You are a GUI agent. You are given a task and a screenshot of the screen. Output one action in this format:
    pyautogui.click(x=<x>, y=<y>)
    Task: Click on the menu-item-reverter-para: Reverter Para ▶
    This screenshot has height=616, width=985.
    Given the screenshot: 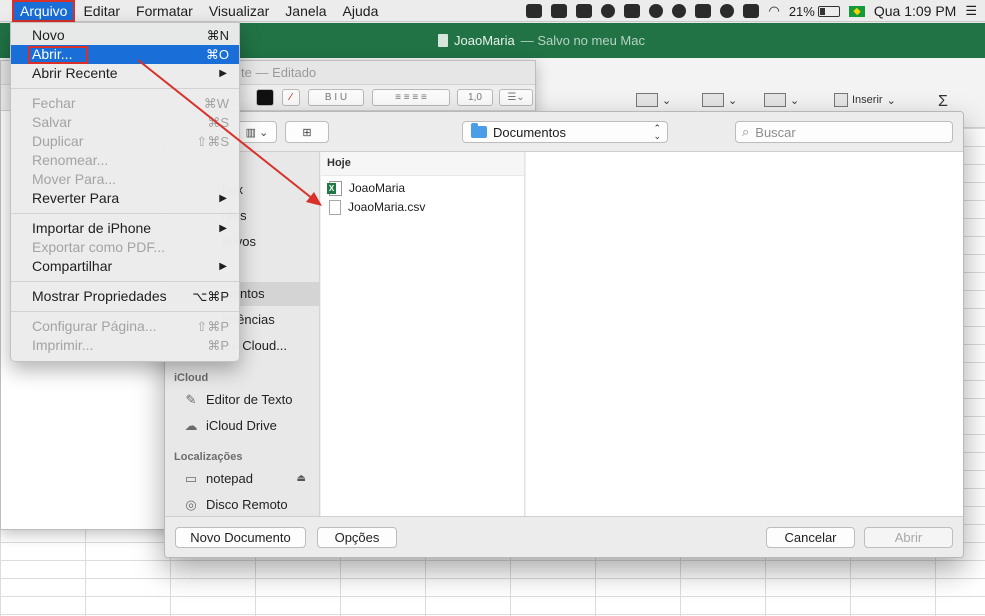 What is the action you would take?
    pyautogui.click(x=125, y=198)
    